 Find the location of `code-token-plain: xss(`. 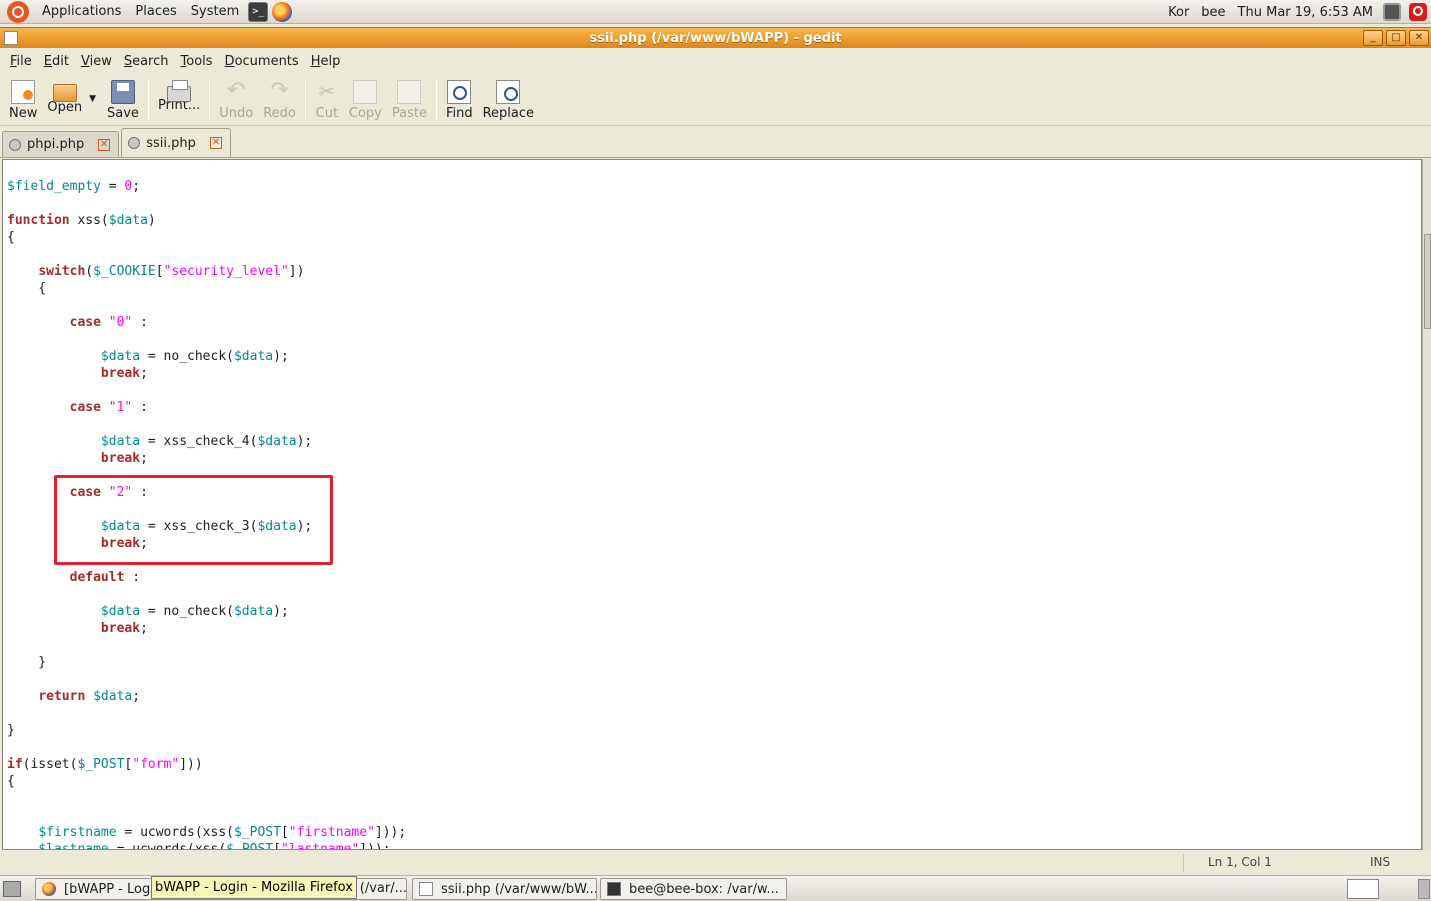

code-token-plain: xss( is located at coordinates (89, 220).